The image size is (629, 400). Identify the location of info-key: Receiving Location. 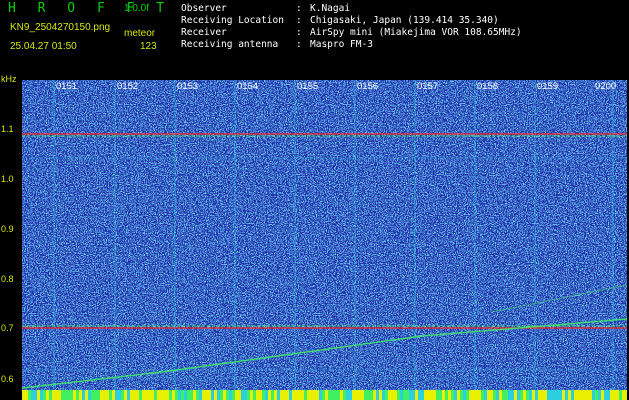
(232, 20).